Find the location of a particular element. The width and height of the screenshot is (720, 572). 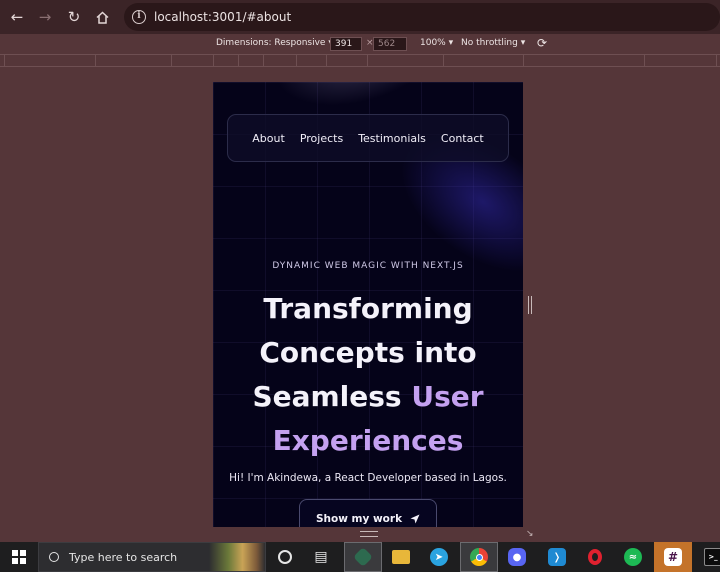

taskbar-telegram: ➤ is located at coordinates (439, 557).